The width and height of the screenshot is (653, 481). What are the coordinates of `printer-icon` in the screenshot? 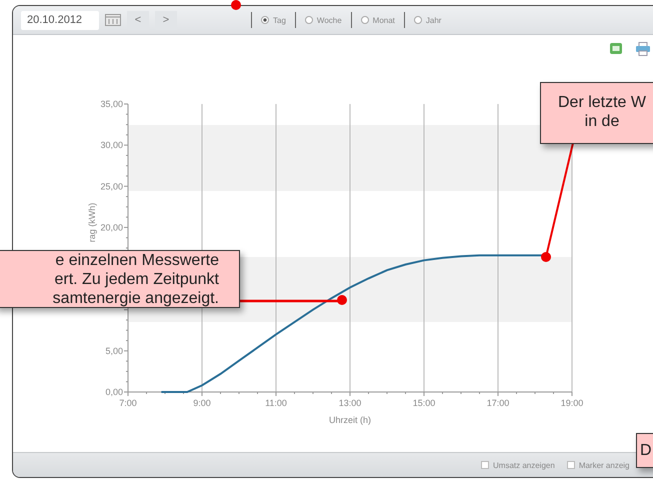 It's located at (643, 49).